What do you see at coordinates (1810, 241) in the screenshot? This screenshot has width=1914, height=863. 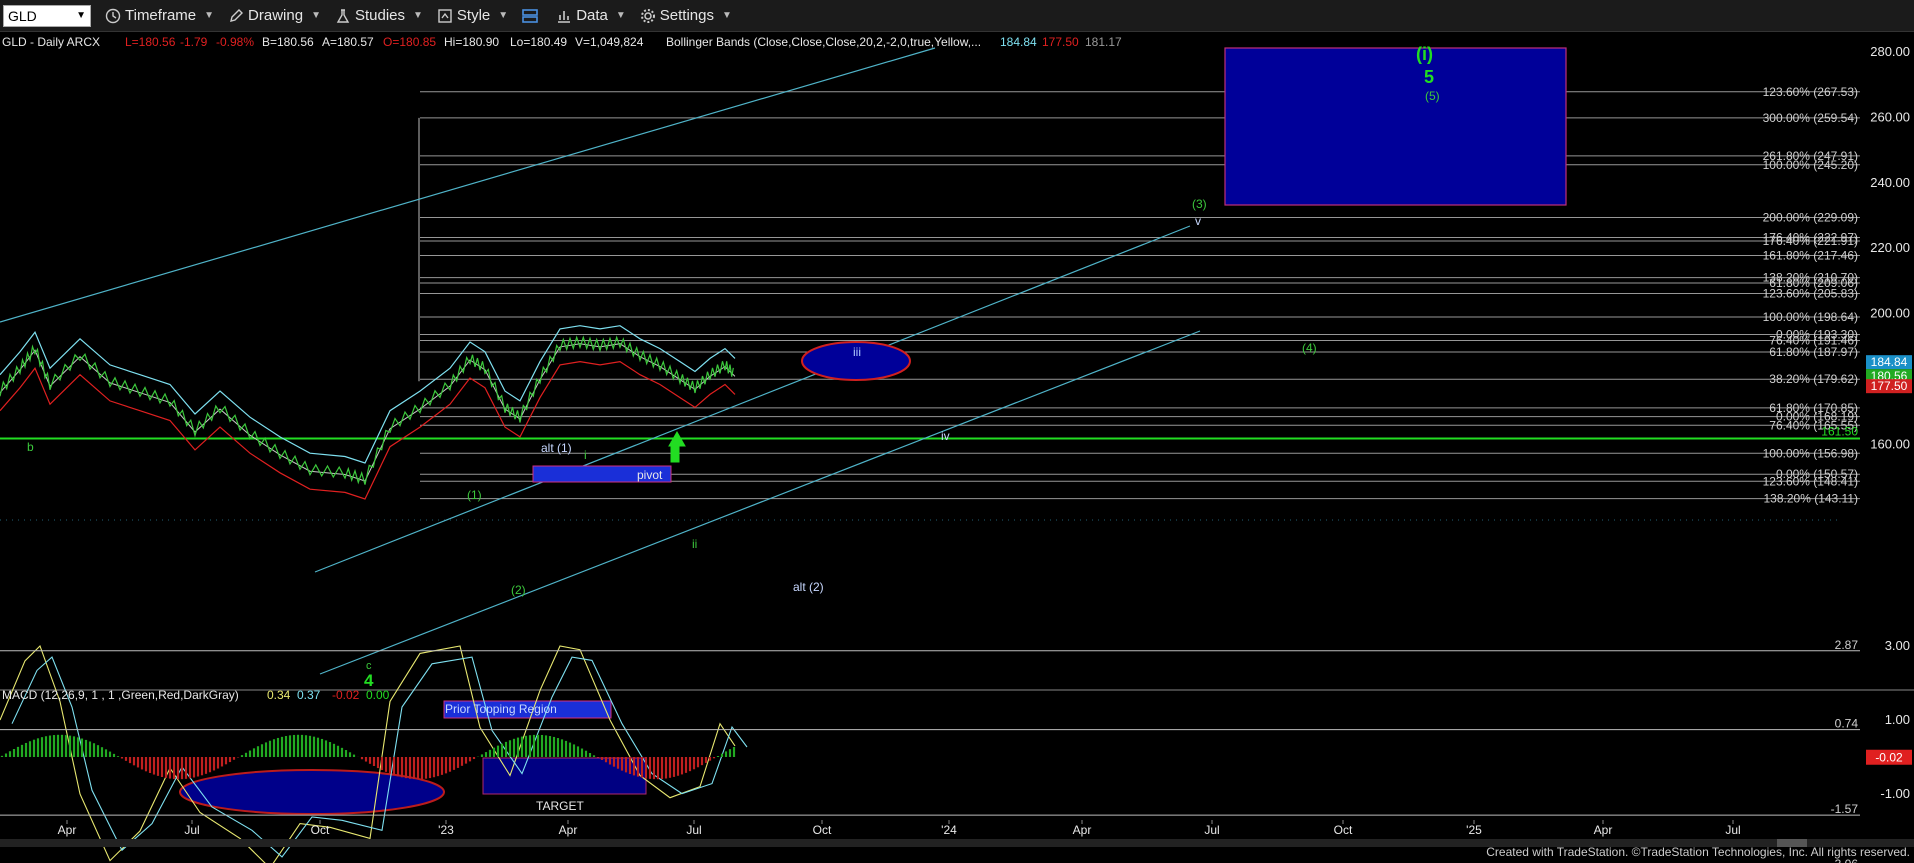 I see `fib-label: 176.40% (221.91)` at bounding box center [1810, 241].